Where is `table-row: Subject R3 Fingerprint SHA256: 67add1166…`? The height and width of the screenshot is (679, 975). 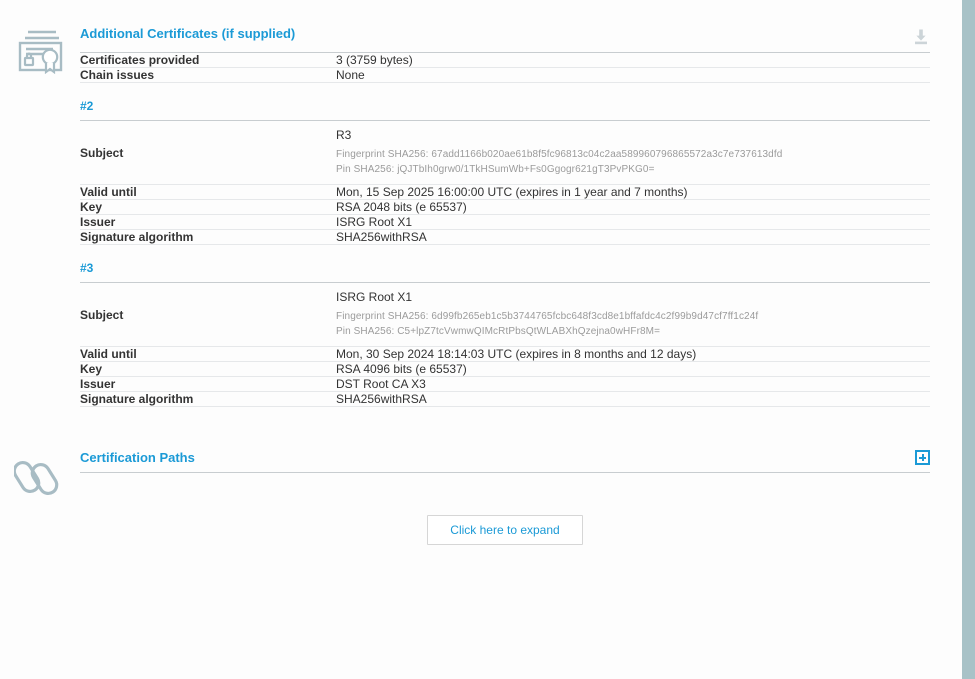
table-row: Subject R3 Fingerprint SHA256: 67add1166… is located at coordinates (505, 152).